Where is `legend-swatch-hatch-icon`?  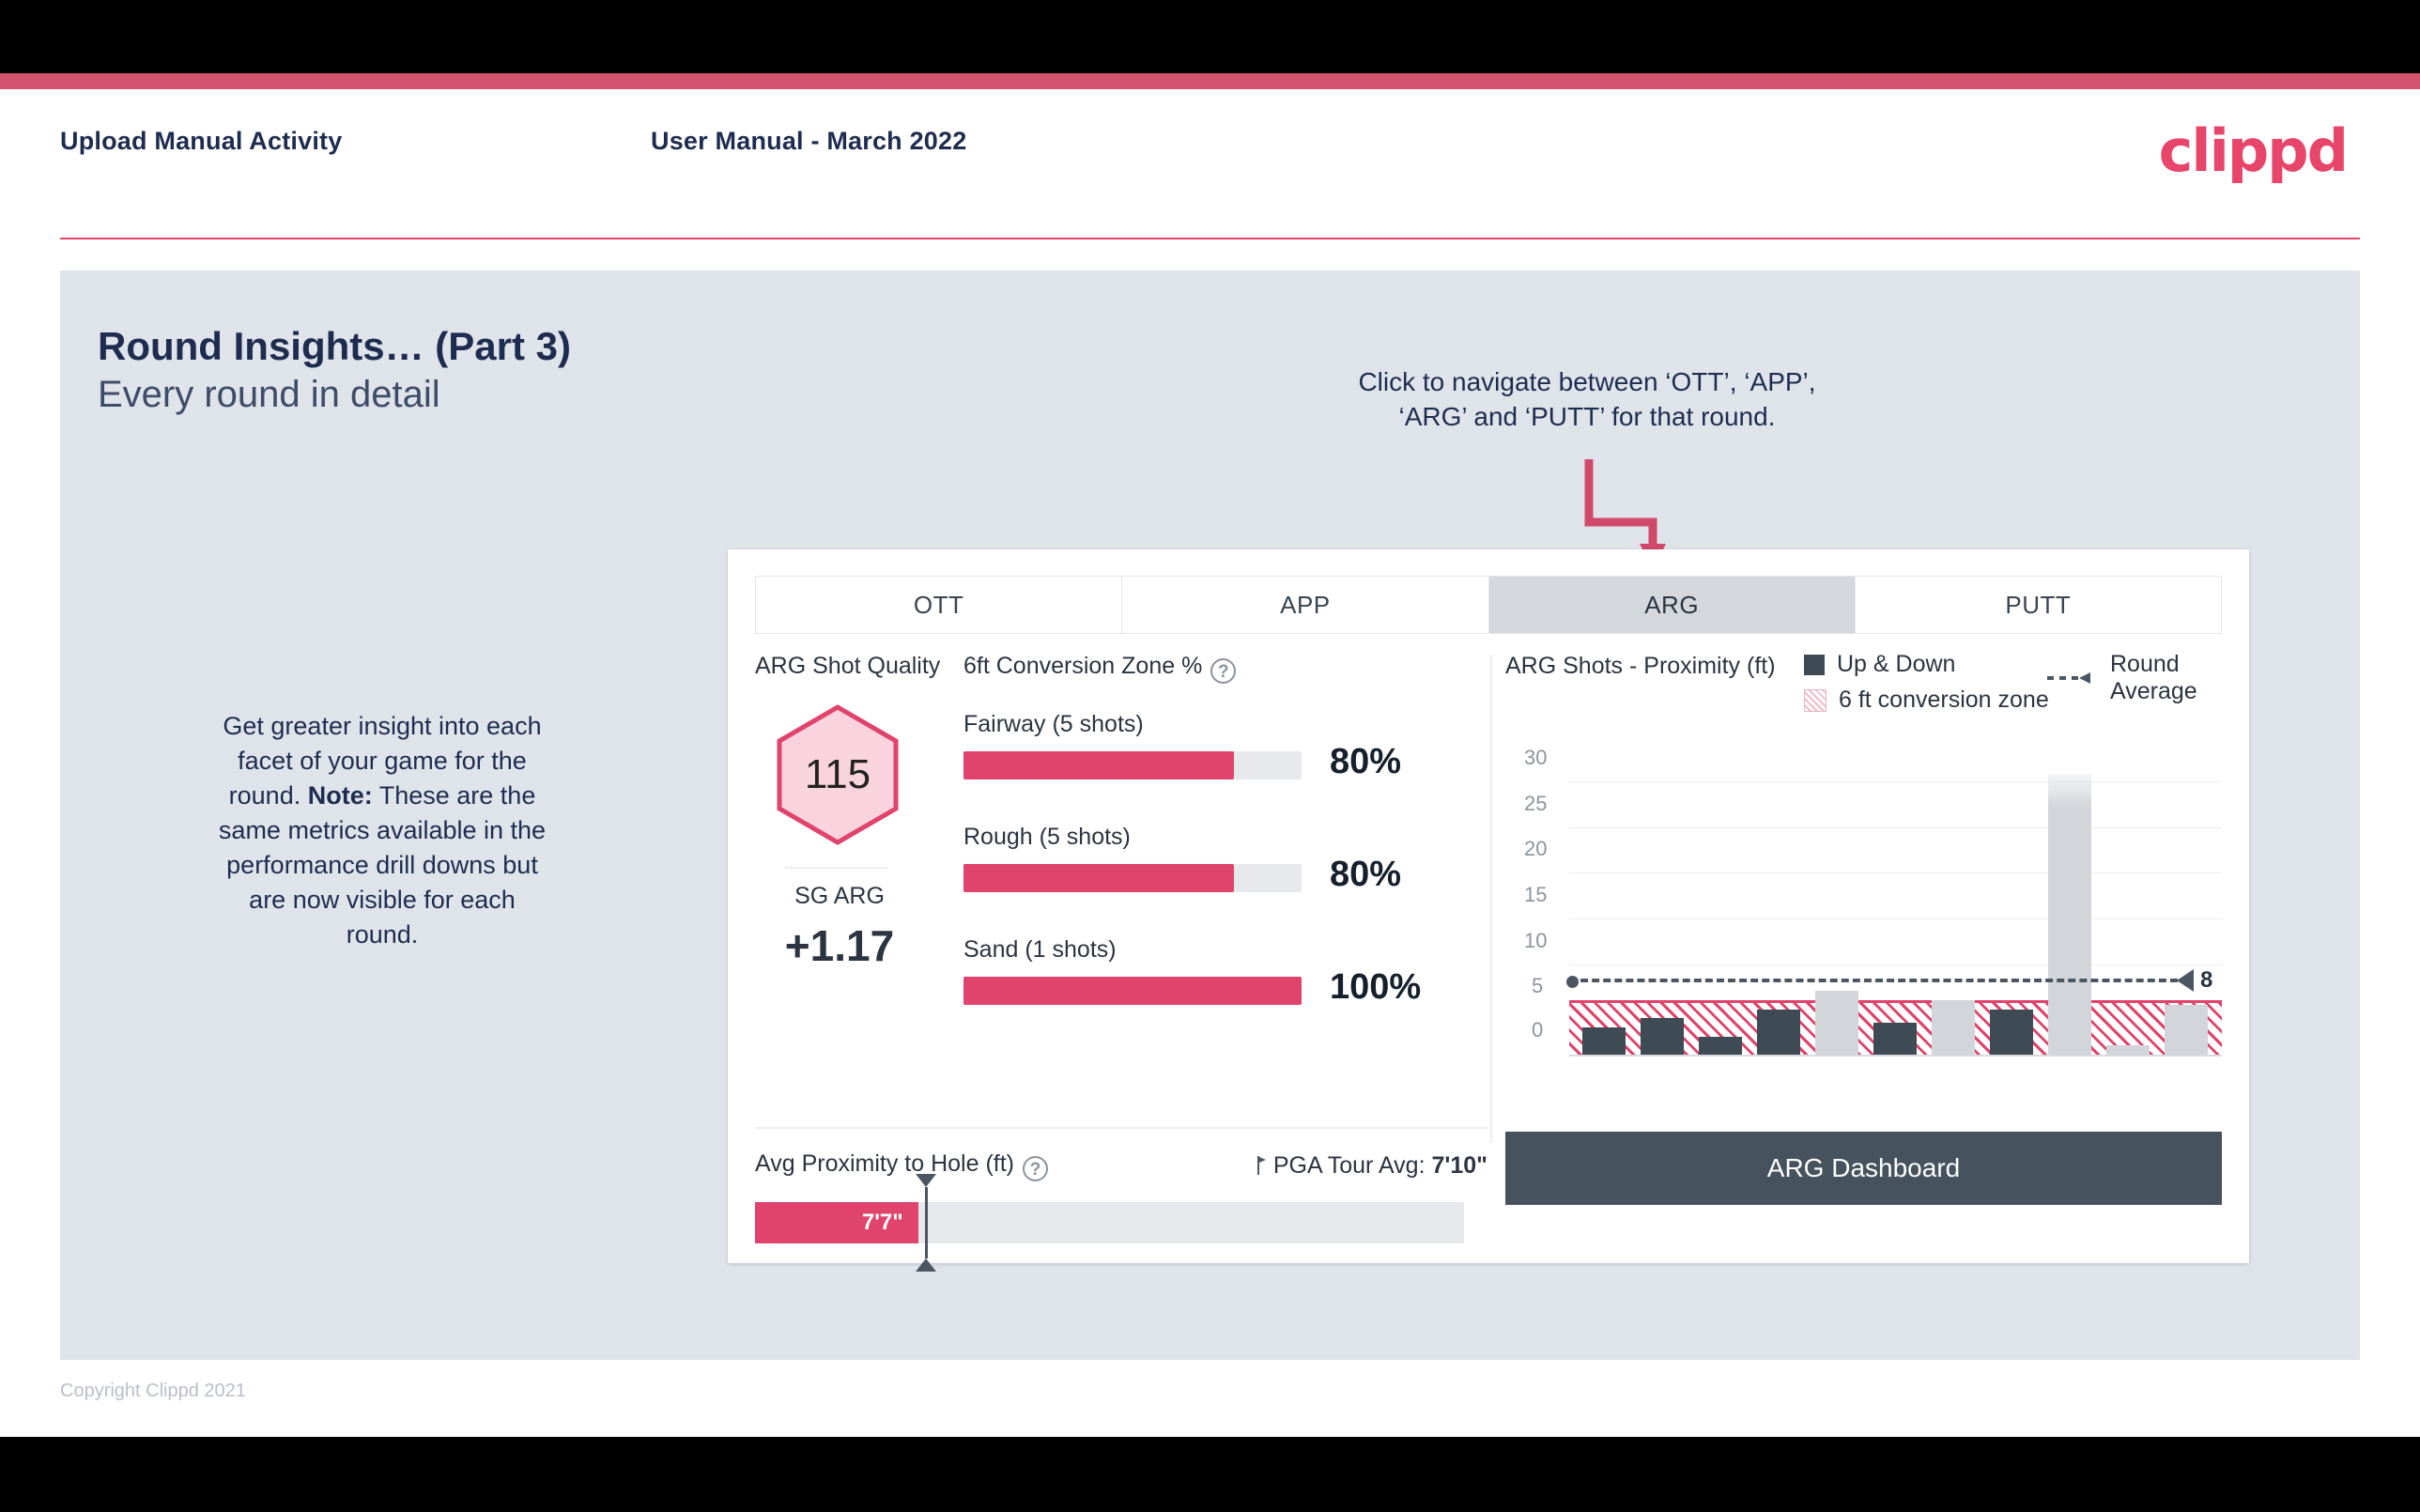 legend-swatch-hatch-icon is located at coordinates (1815, 700).